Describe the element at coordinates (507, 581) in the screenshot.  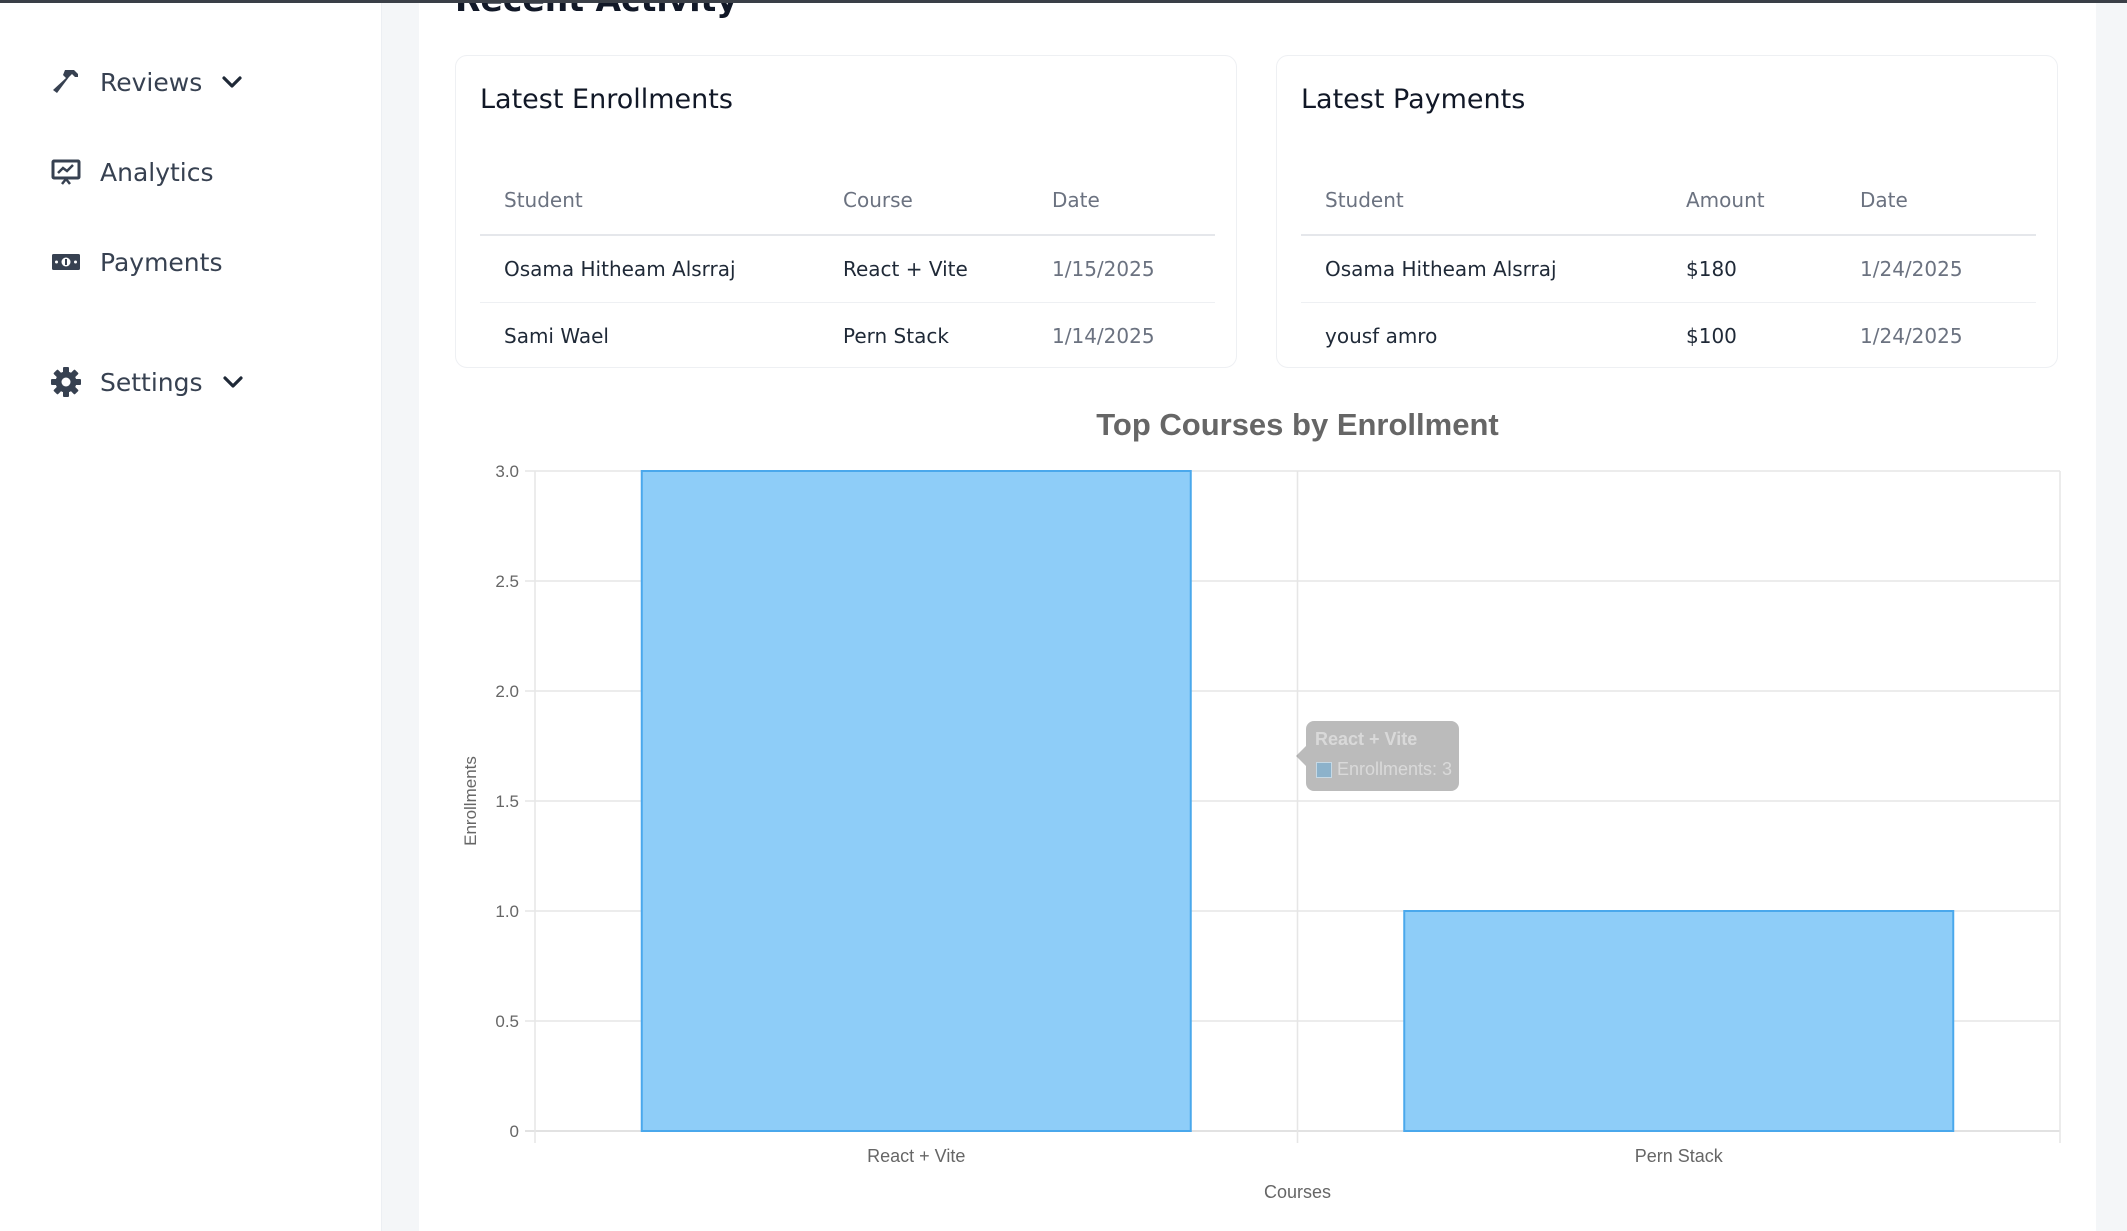
I see `y-tick-label: 2.5` at that location.